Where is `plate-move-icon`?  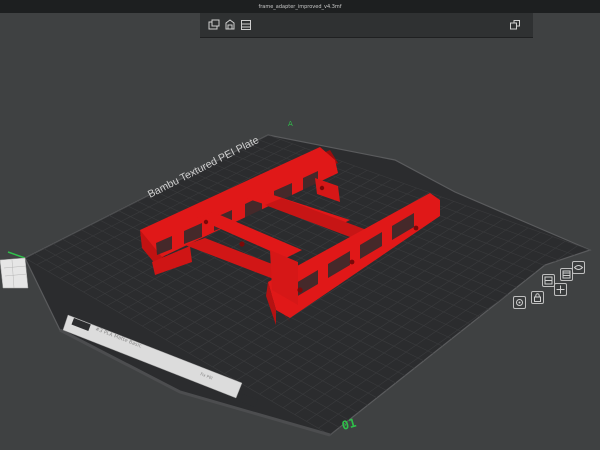
plate-move-icon is located at coordinates (560, 289).